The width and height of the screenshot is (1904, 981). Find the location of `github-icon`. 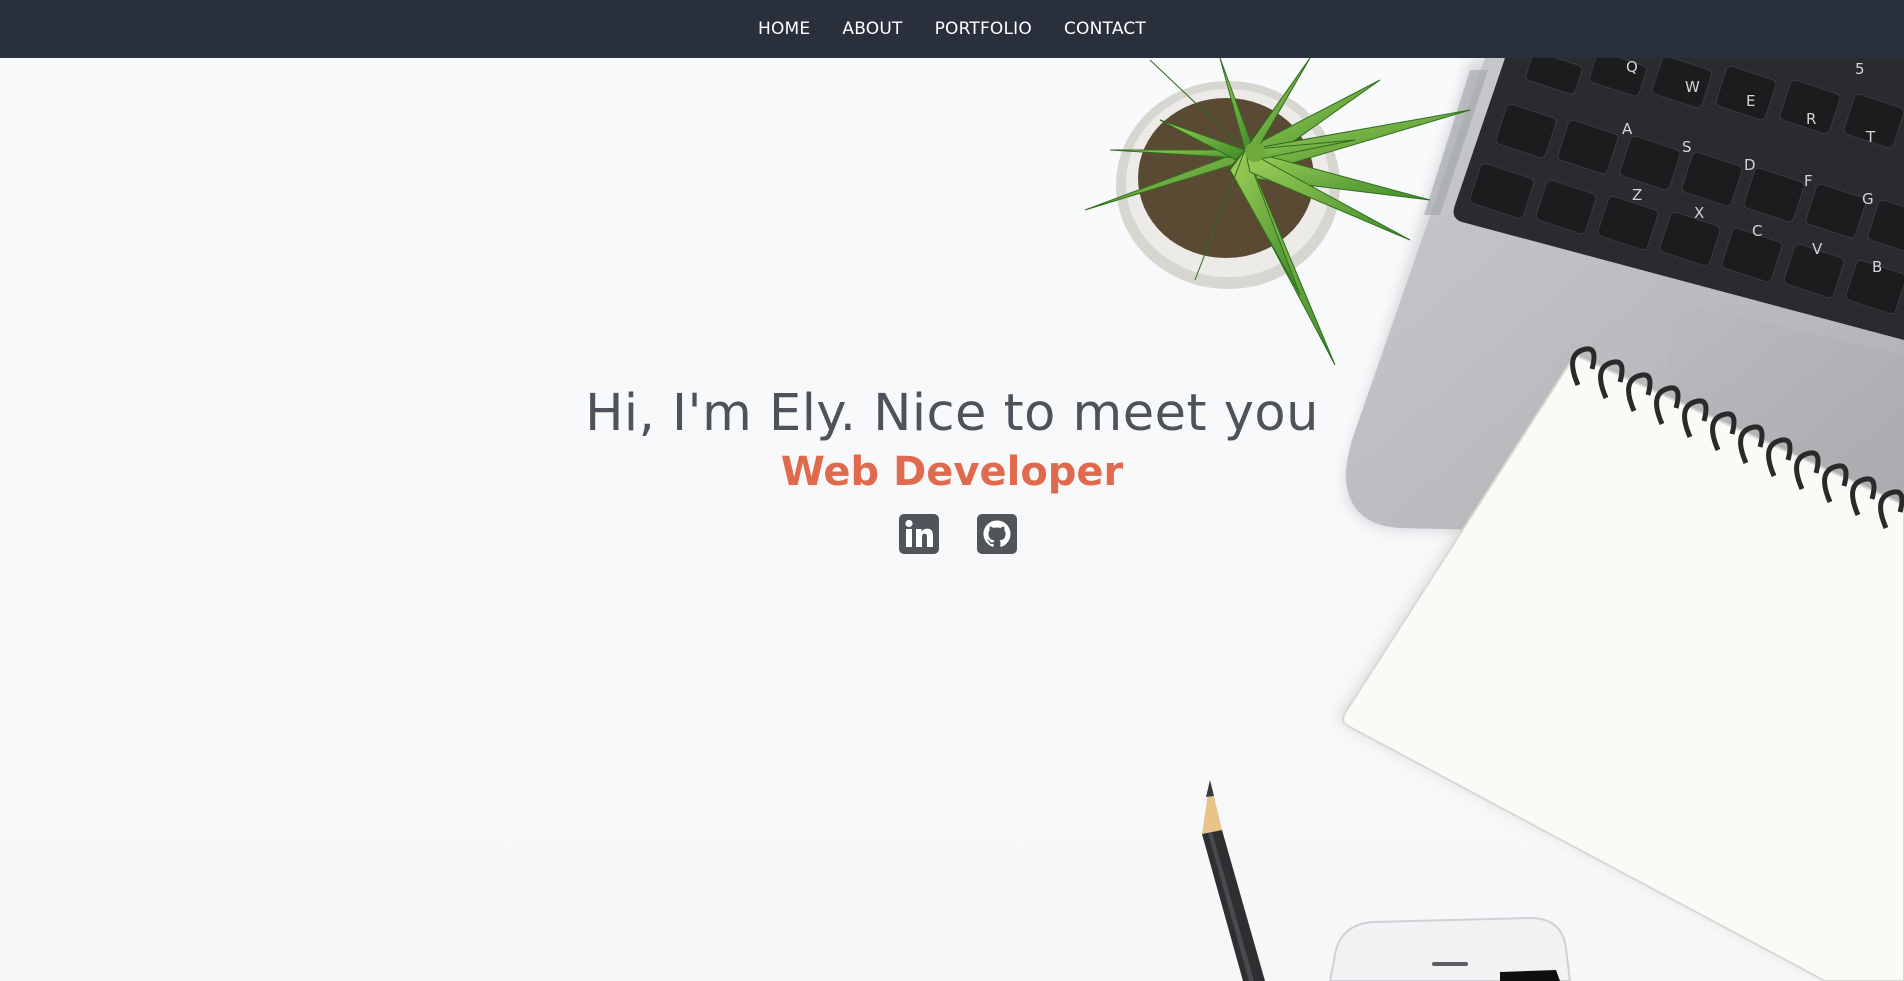

github-icon is located at coordinates (997, 534).